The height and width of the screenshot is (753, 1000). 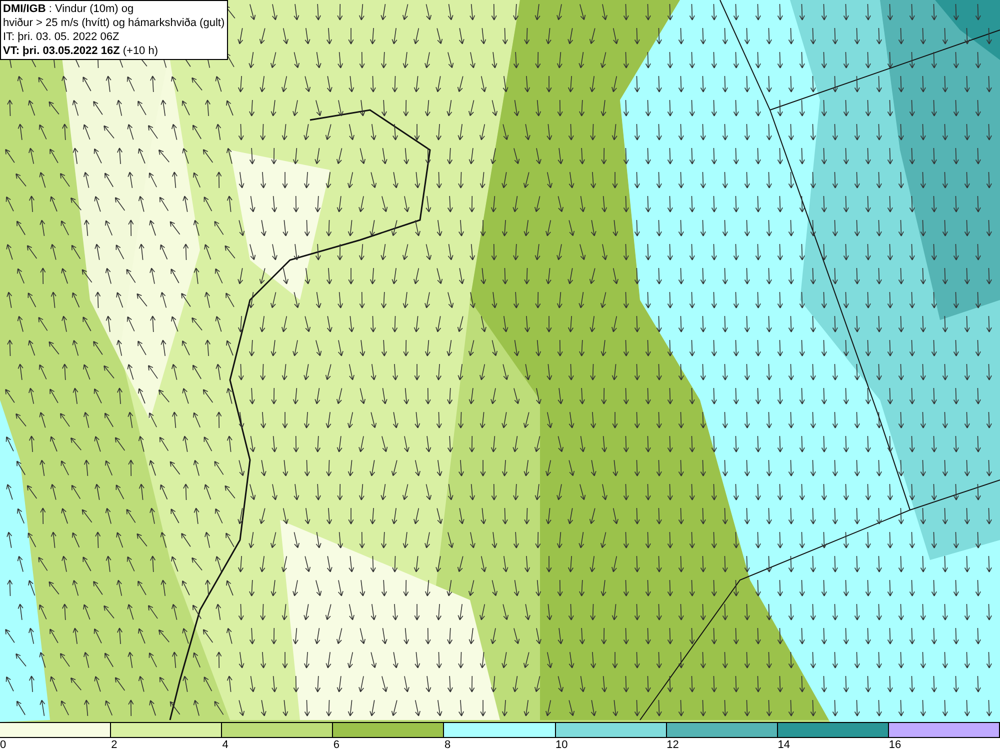 I want to click on legend-label: 2, so click(x=114, y=745).